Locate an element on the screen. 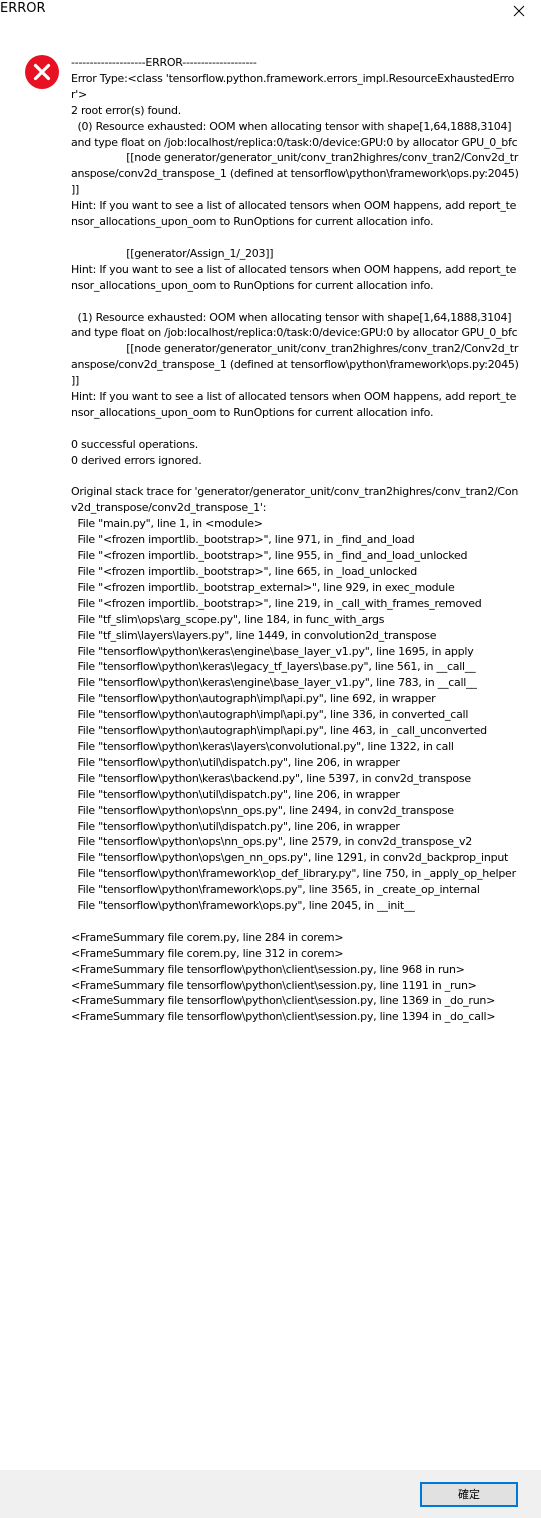 Image resolution: width=541 pixels, height=1518 pixels. button-bar: 確定 is located at coordinates (270, 1494).